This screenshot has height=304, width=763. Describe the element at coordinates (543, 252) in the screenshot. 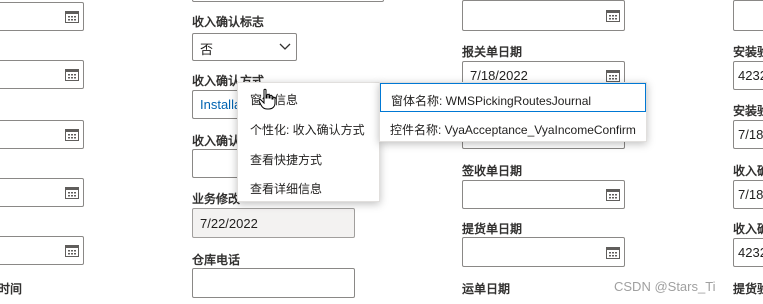

I see `pickup-date-field` at that location.